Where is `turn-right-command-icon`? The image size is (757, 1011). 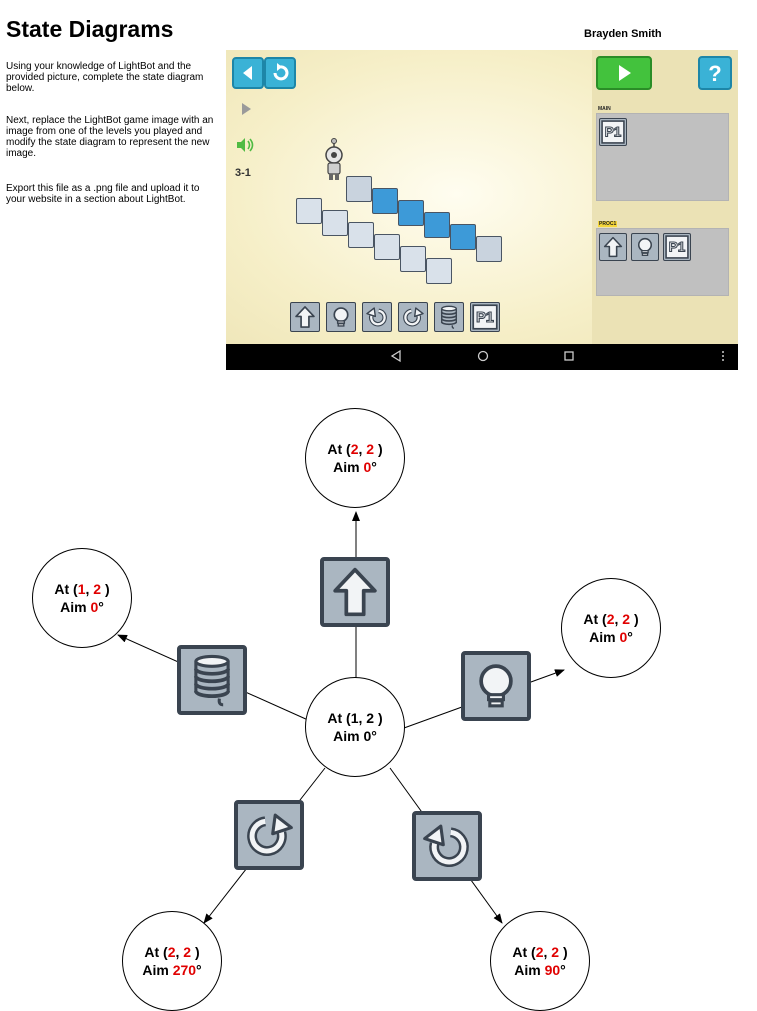
turn-right-command-icon is located at coordinates (269, 835).